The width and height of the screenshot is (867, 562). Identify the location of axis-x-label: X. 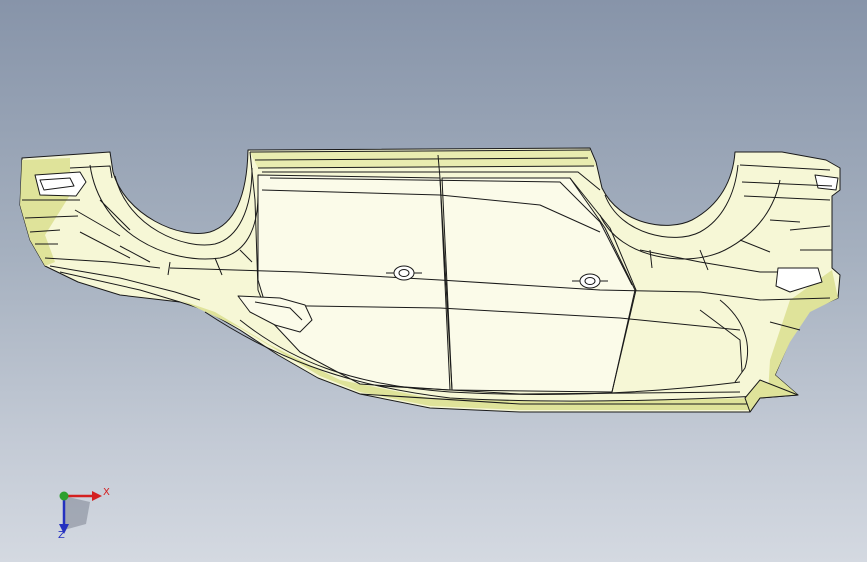
(106, 492).